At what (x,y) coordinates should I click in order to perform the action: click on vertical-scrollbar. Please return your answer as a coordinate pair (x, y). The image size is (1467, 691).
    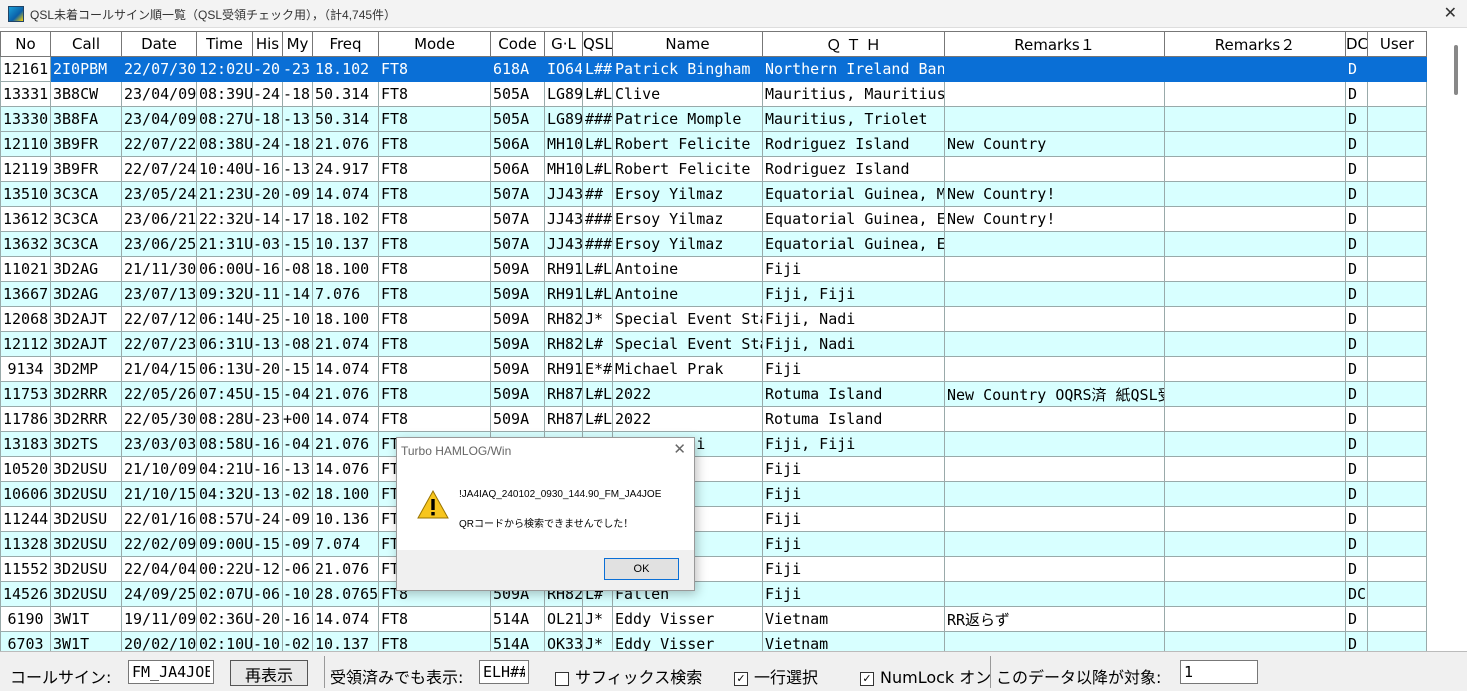
    Looking at the image, I should click on (1447, 341).